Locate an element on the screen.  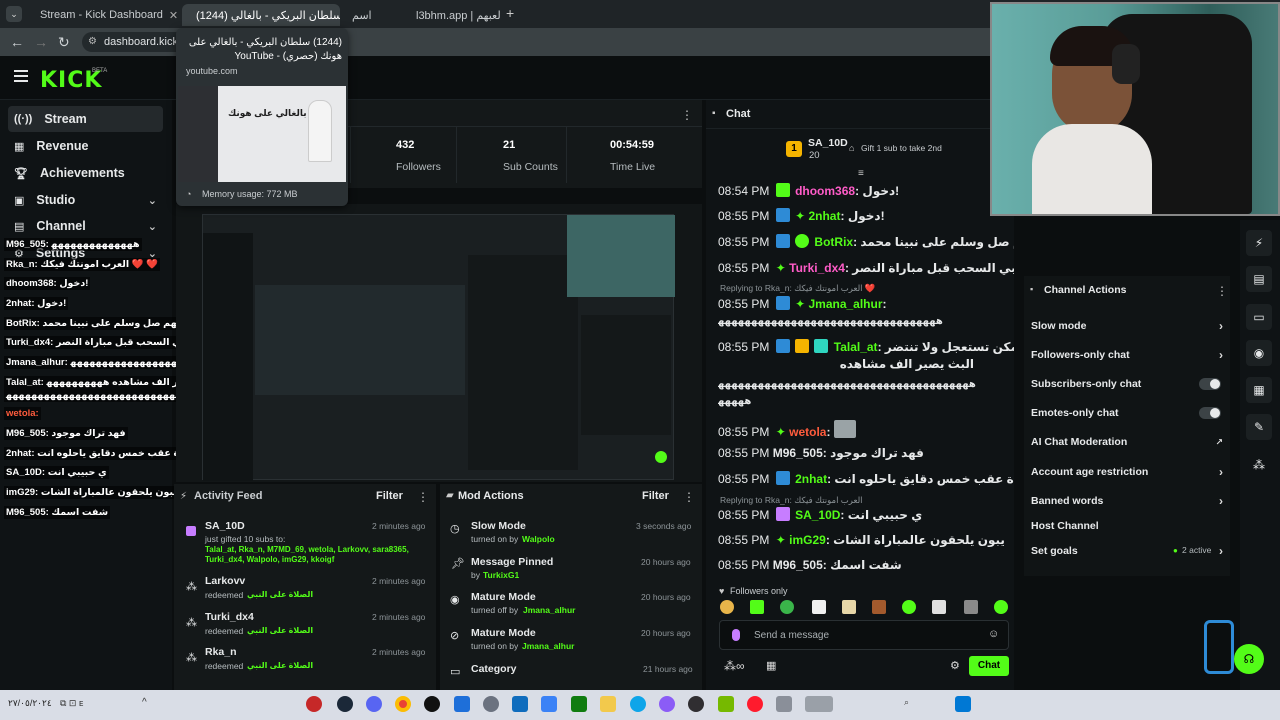
sidebar-item-studio: ▣ Studio ⌄ is located at coordinates (85, 200).